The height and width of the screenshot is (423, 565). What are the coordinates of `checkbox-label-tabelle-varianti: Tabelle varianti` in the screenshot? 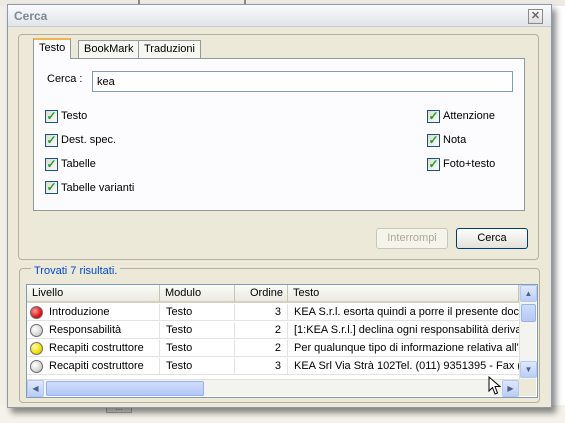 It's located at (98, 188).